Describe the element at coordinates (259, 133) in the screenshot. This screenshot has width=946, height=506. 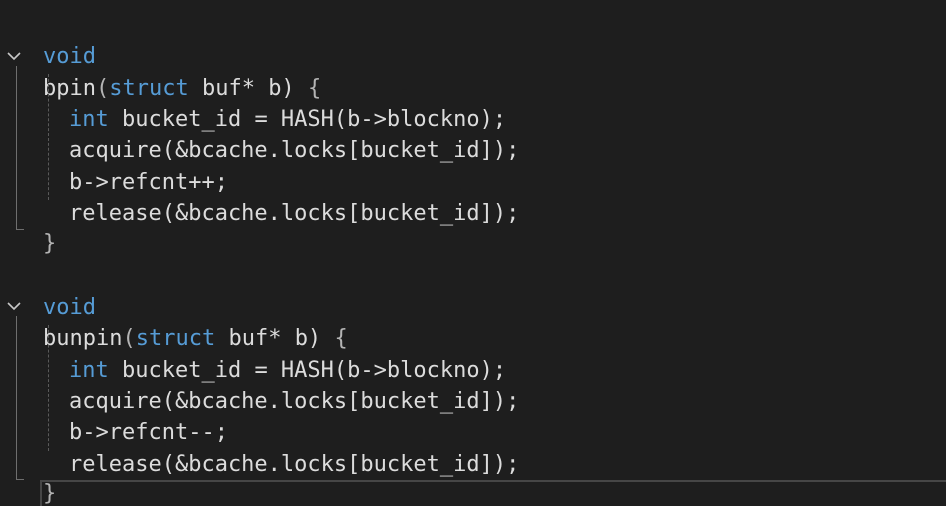
I see `code-line-4: acquire(&bcache.locks[bucket_id]);` at that location.